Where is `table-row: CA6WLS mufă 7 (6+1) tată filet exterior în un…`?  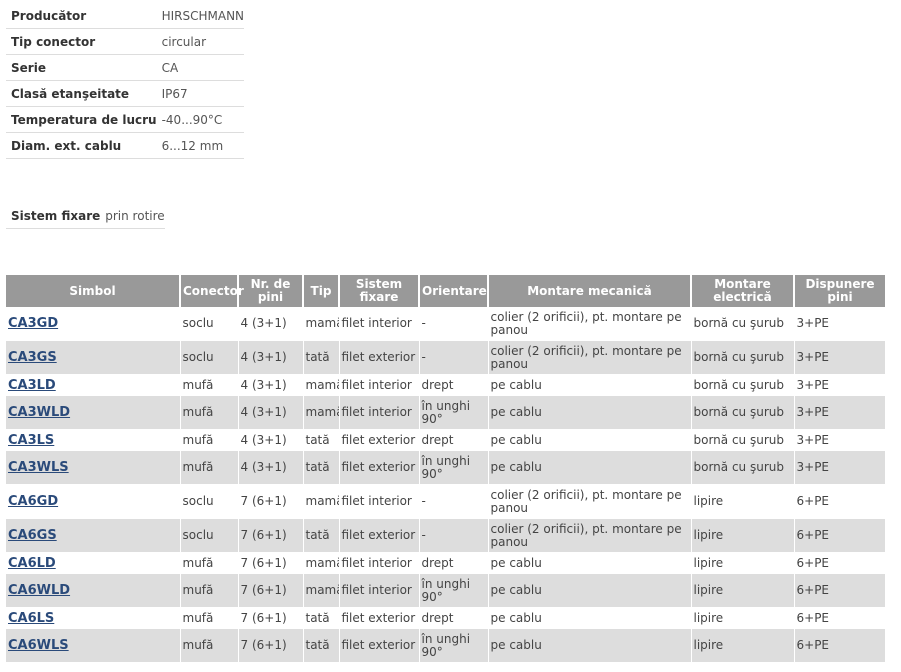 table-row: CA6WLS mufă 7 (6+1) tată filet exterior în un… is located at coordinates (445, 645).